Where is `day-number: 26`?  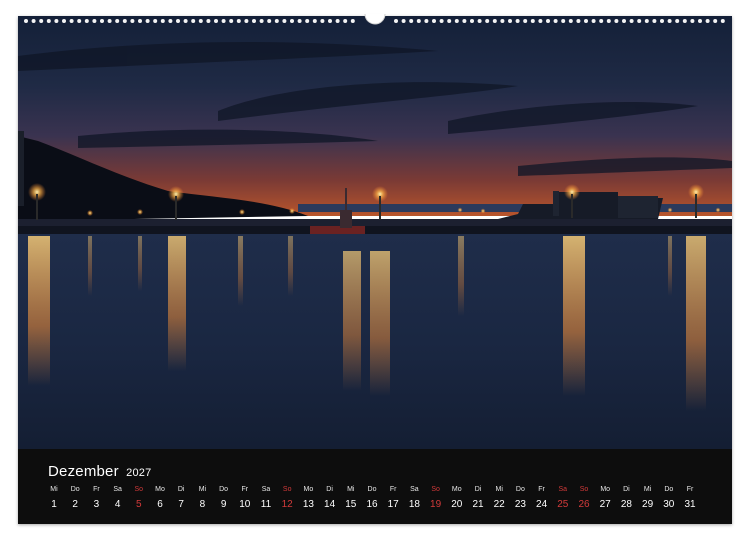 day-number: 26 is located at coordinates (584, 504).